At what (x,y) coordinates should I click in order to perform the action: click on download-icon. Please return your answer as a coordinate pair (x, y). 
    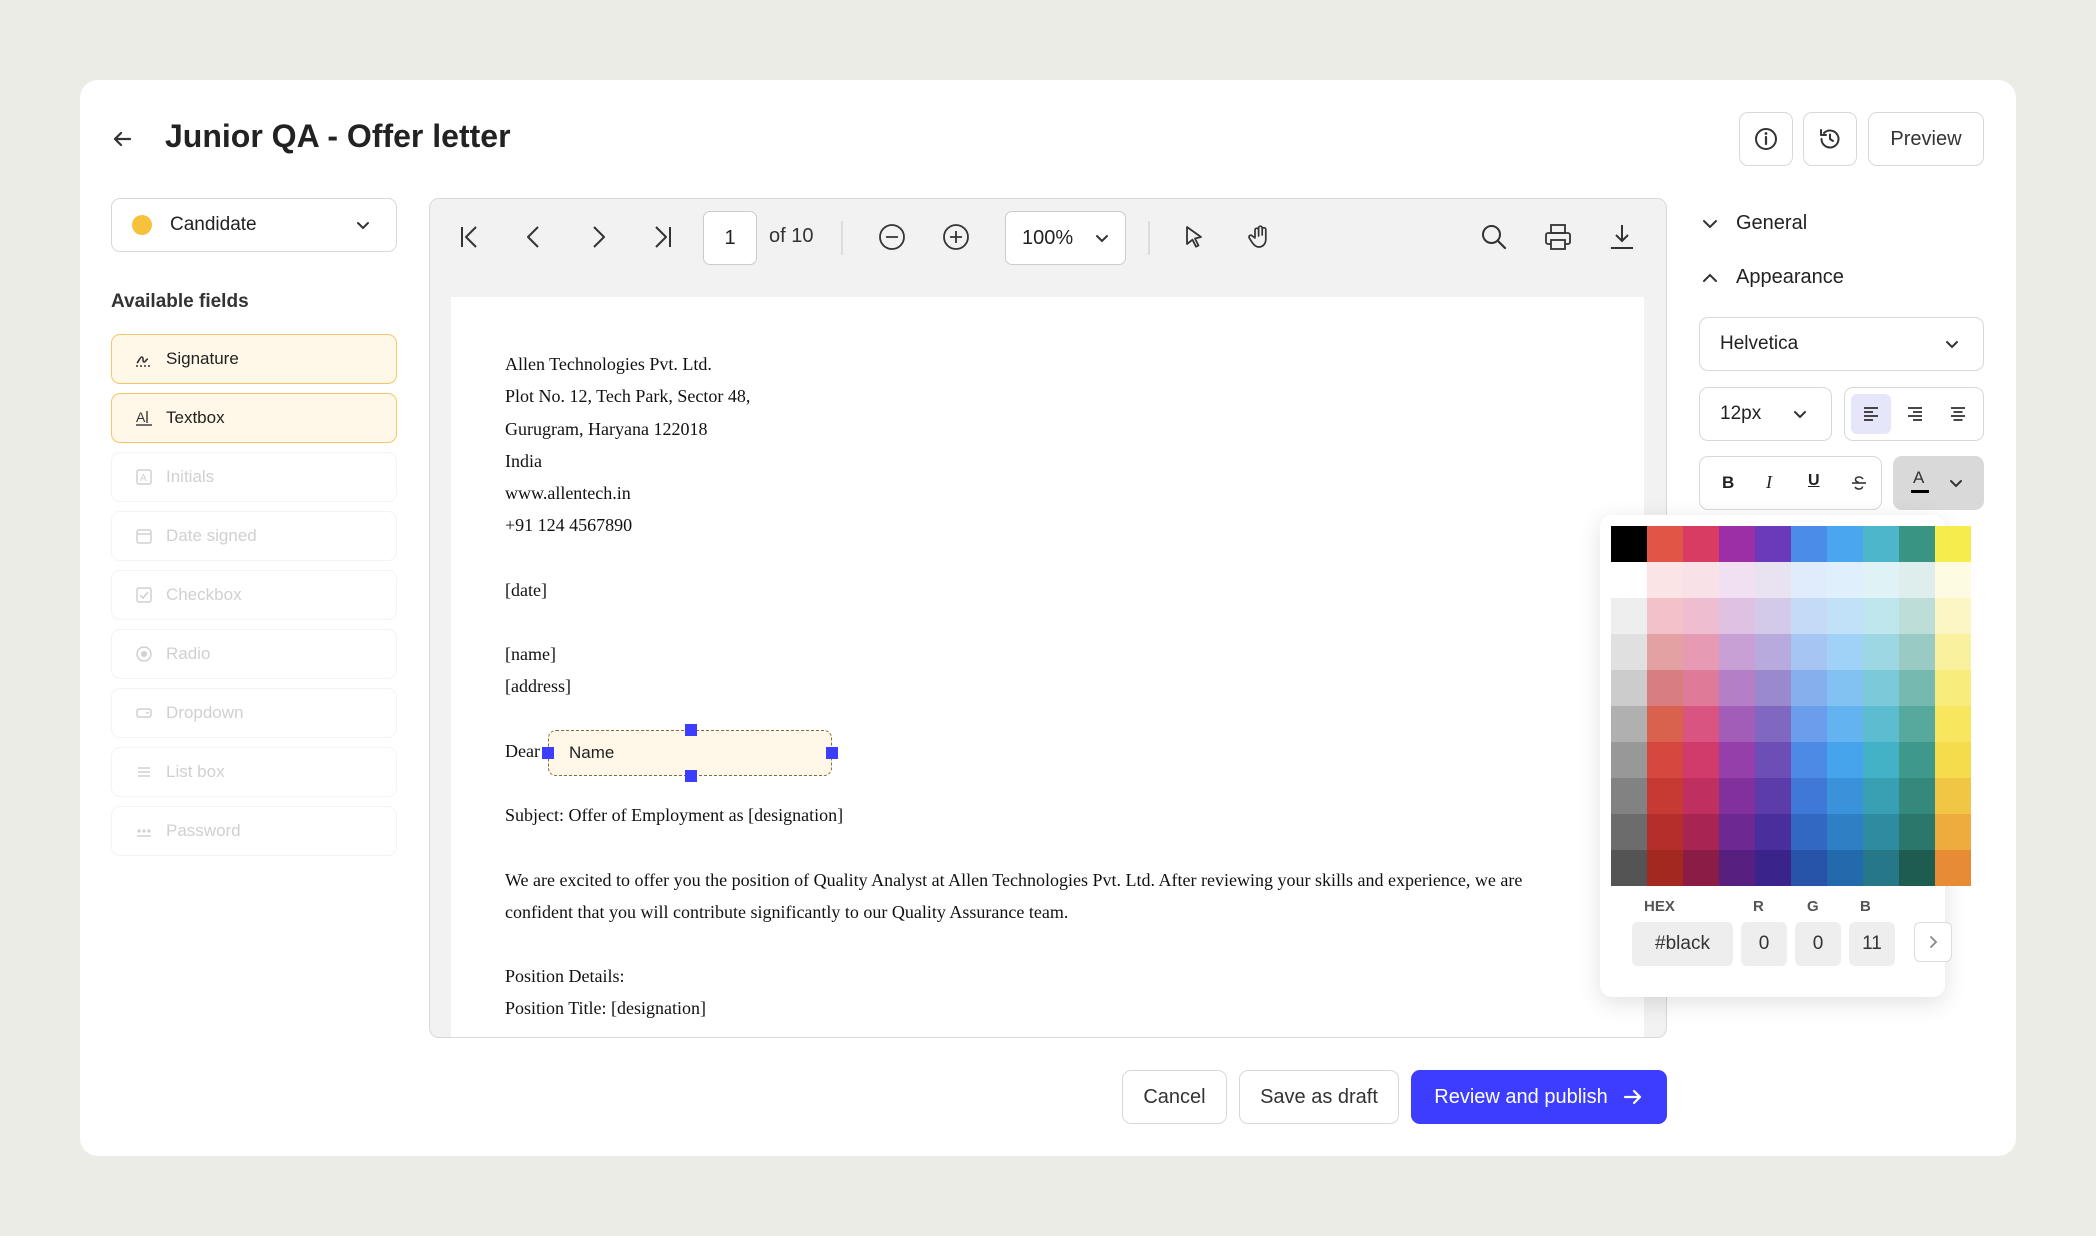
    Looking at the image, I should click on (1622, 237).